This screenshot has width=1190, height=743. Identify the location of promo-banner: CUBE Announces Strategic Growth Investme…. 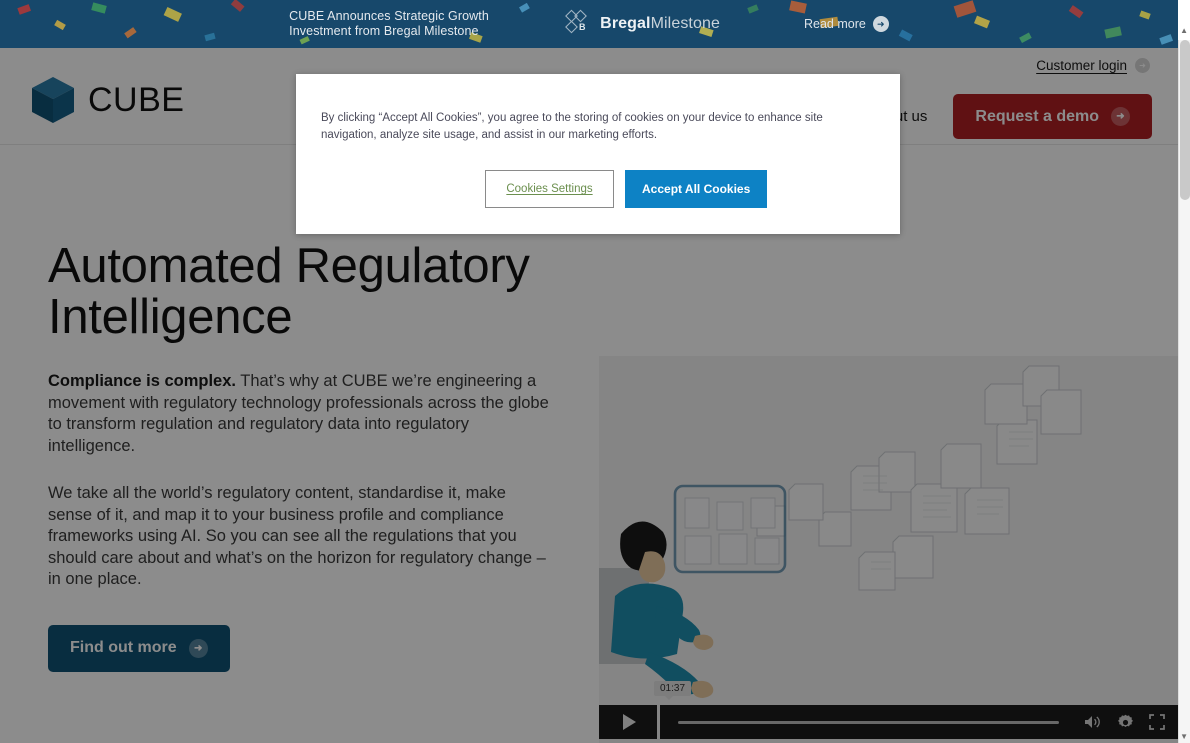
(589, 24).